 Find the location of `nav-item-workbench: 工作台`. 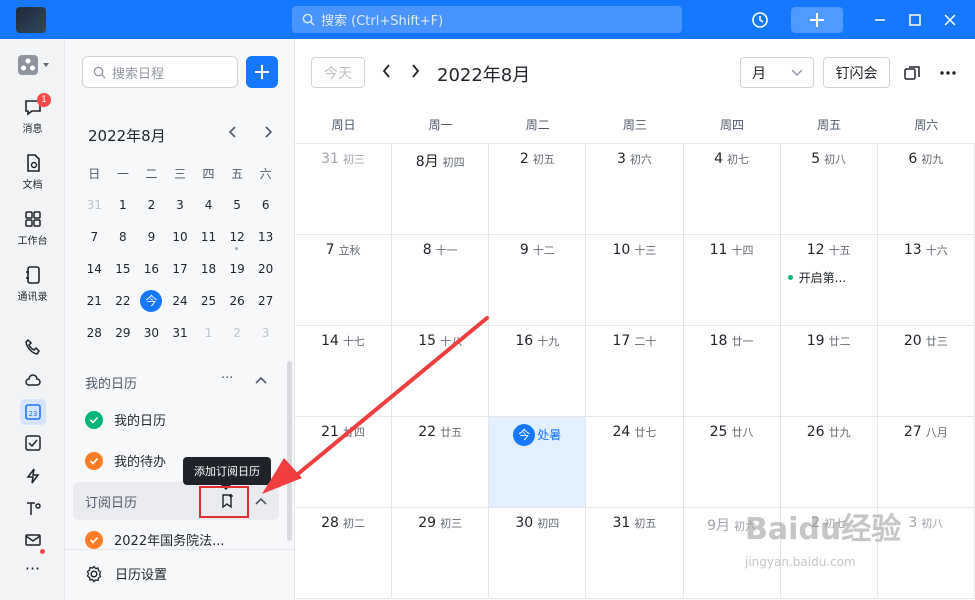

nav-item-workbench: 工作台 is located at coordinates (32, 228).